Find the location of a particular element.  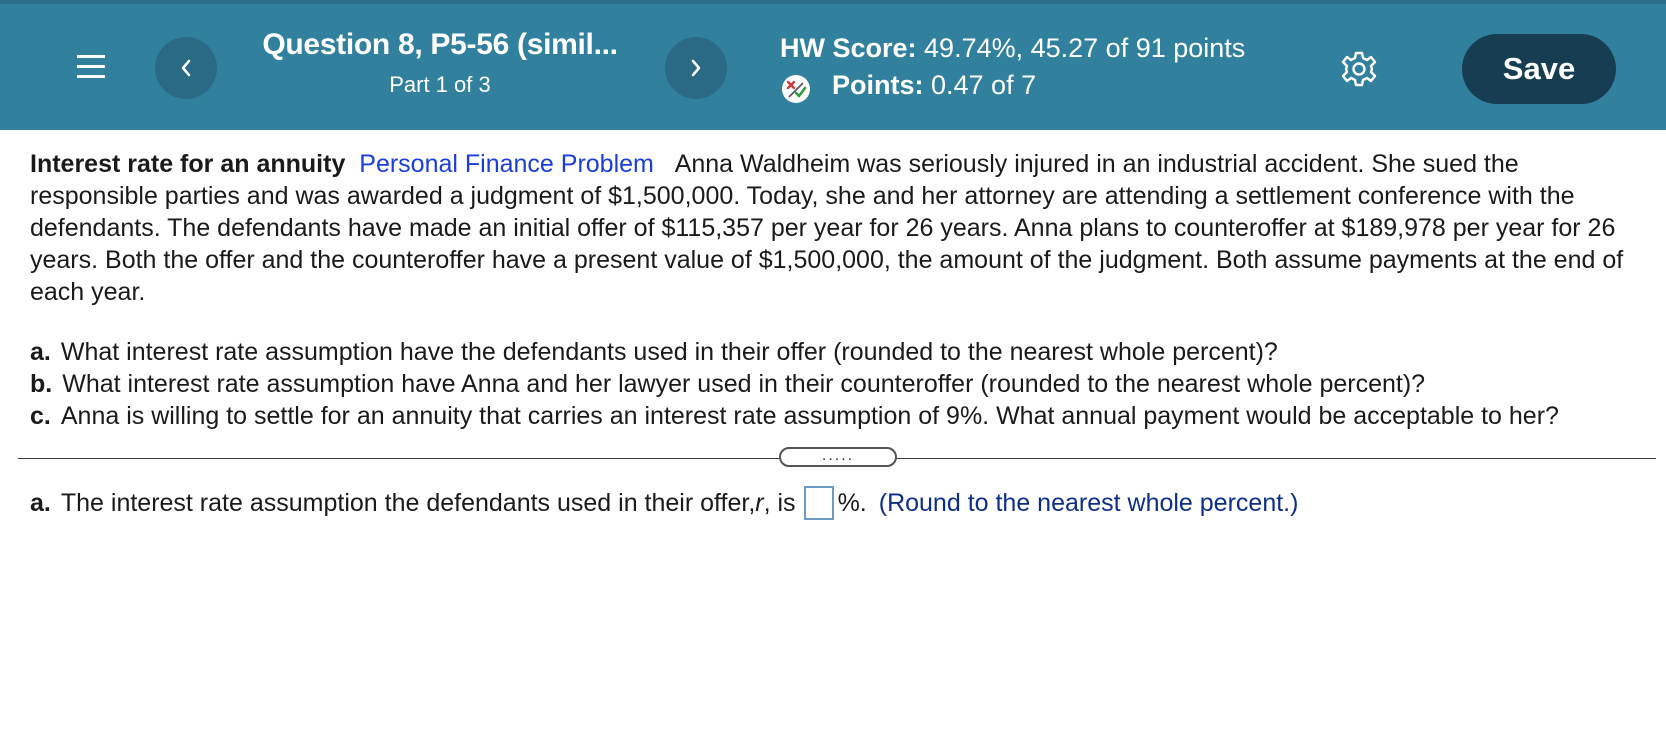

hw-score-label: HW Score: is located at coordinates (848, 48).